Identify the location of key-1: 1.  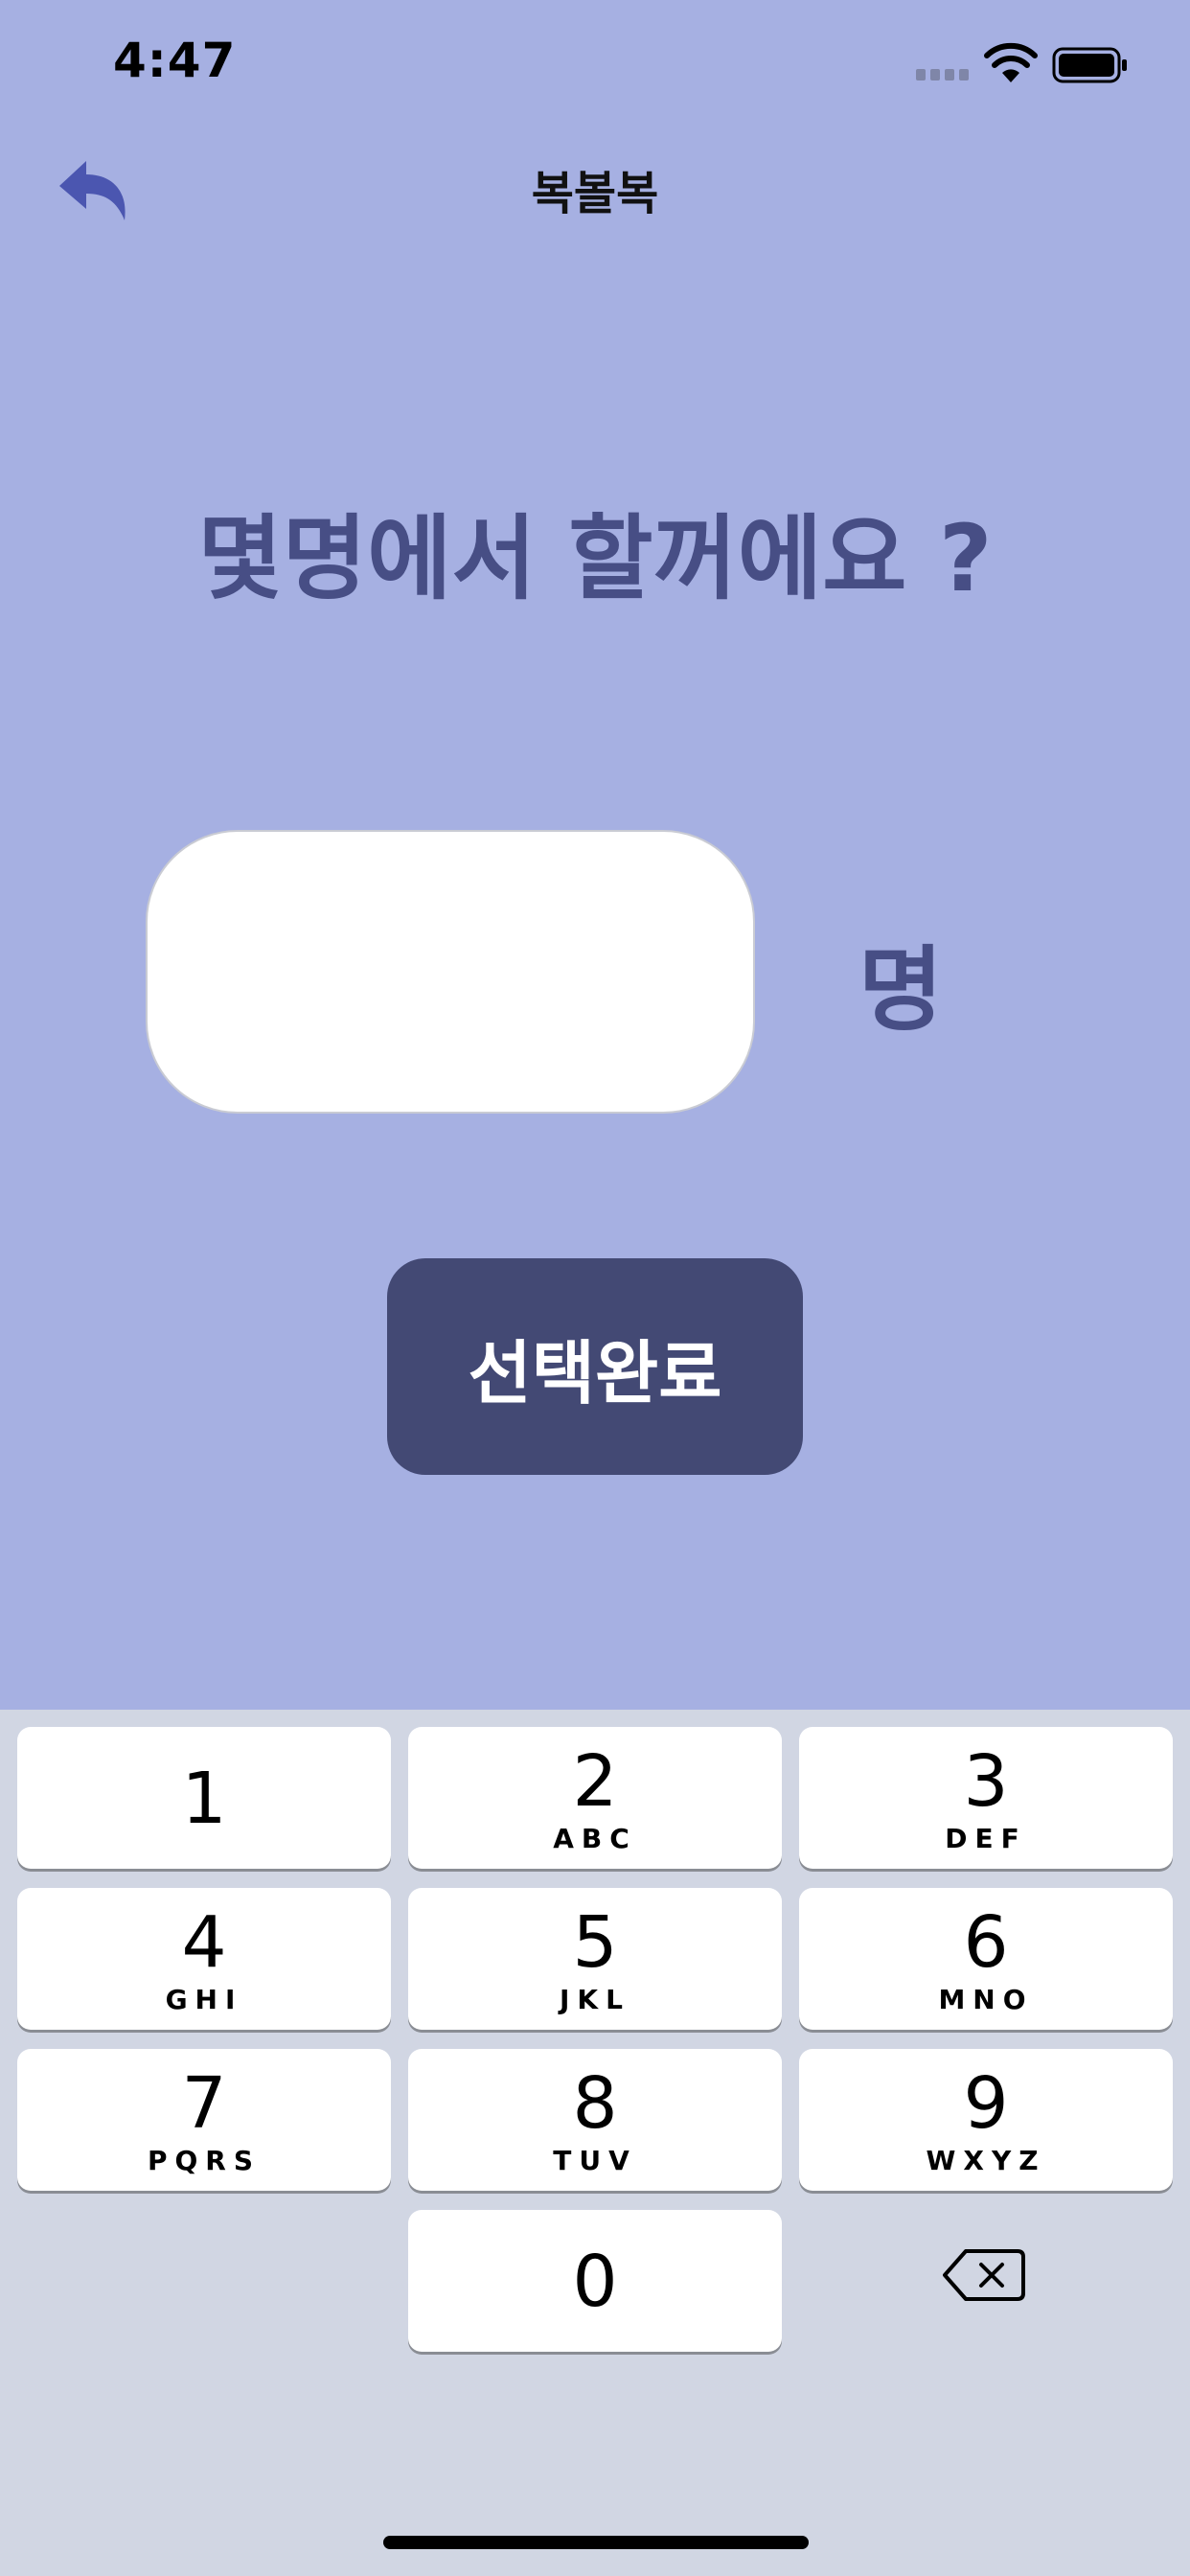
(204, 1798).